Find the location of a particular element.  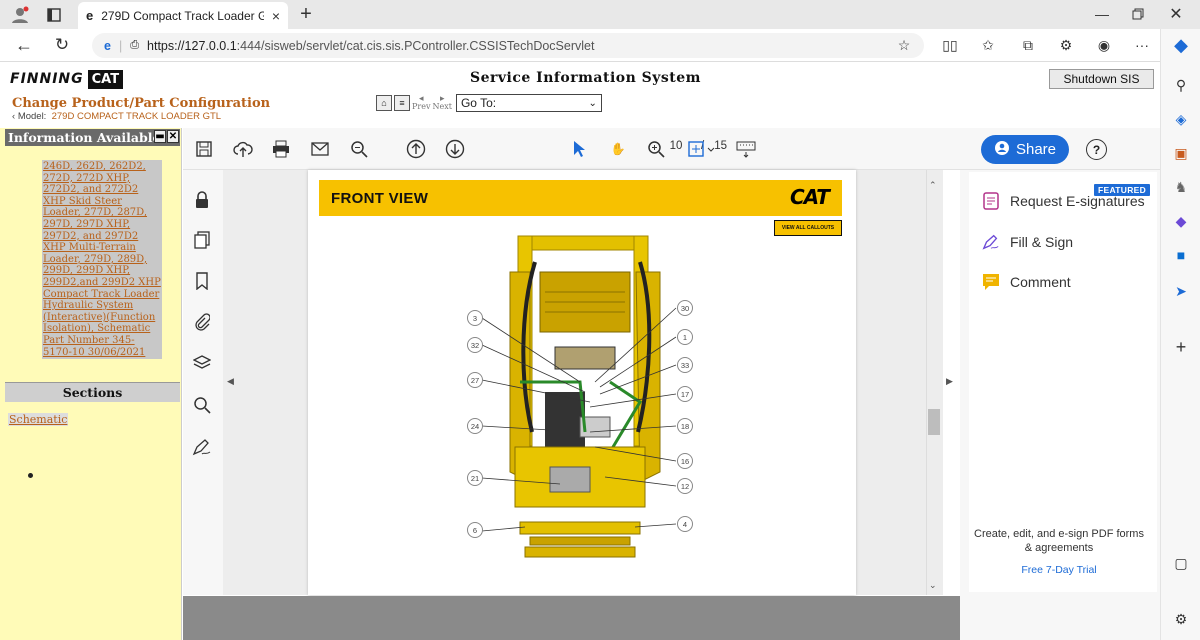

page-up-icon is located at coordinates (416, 149).